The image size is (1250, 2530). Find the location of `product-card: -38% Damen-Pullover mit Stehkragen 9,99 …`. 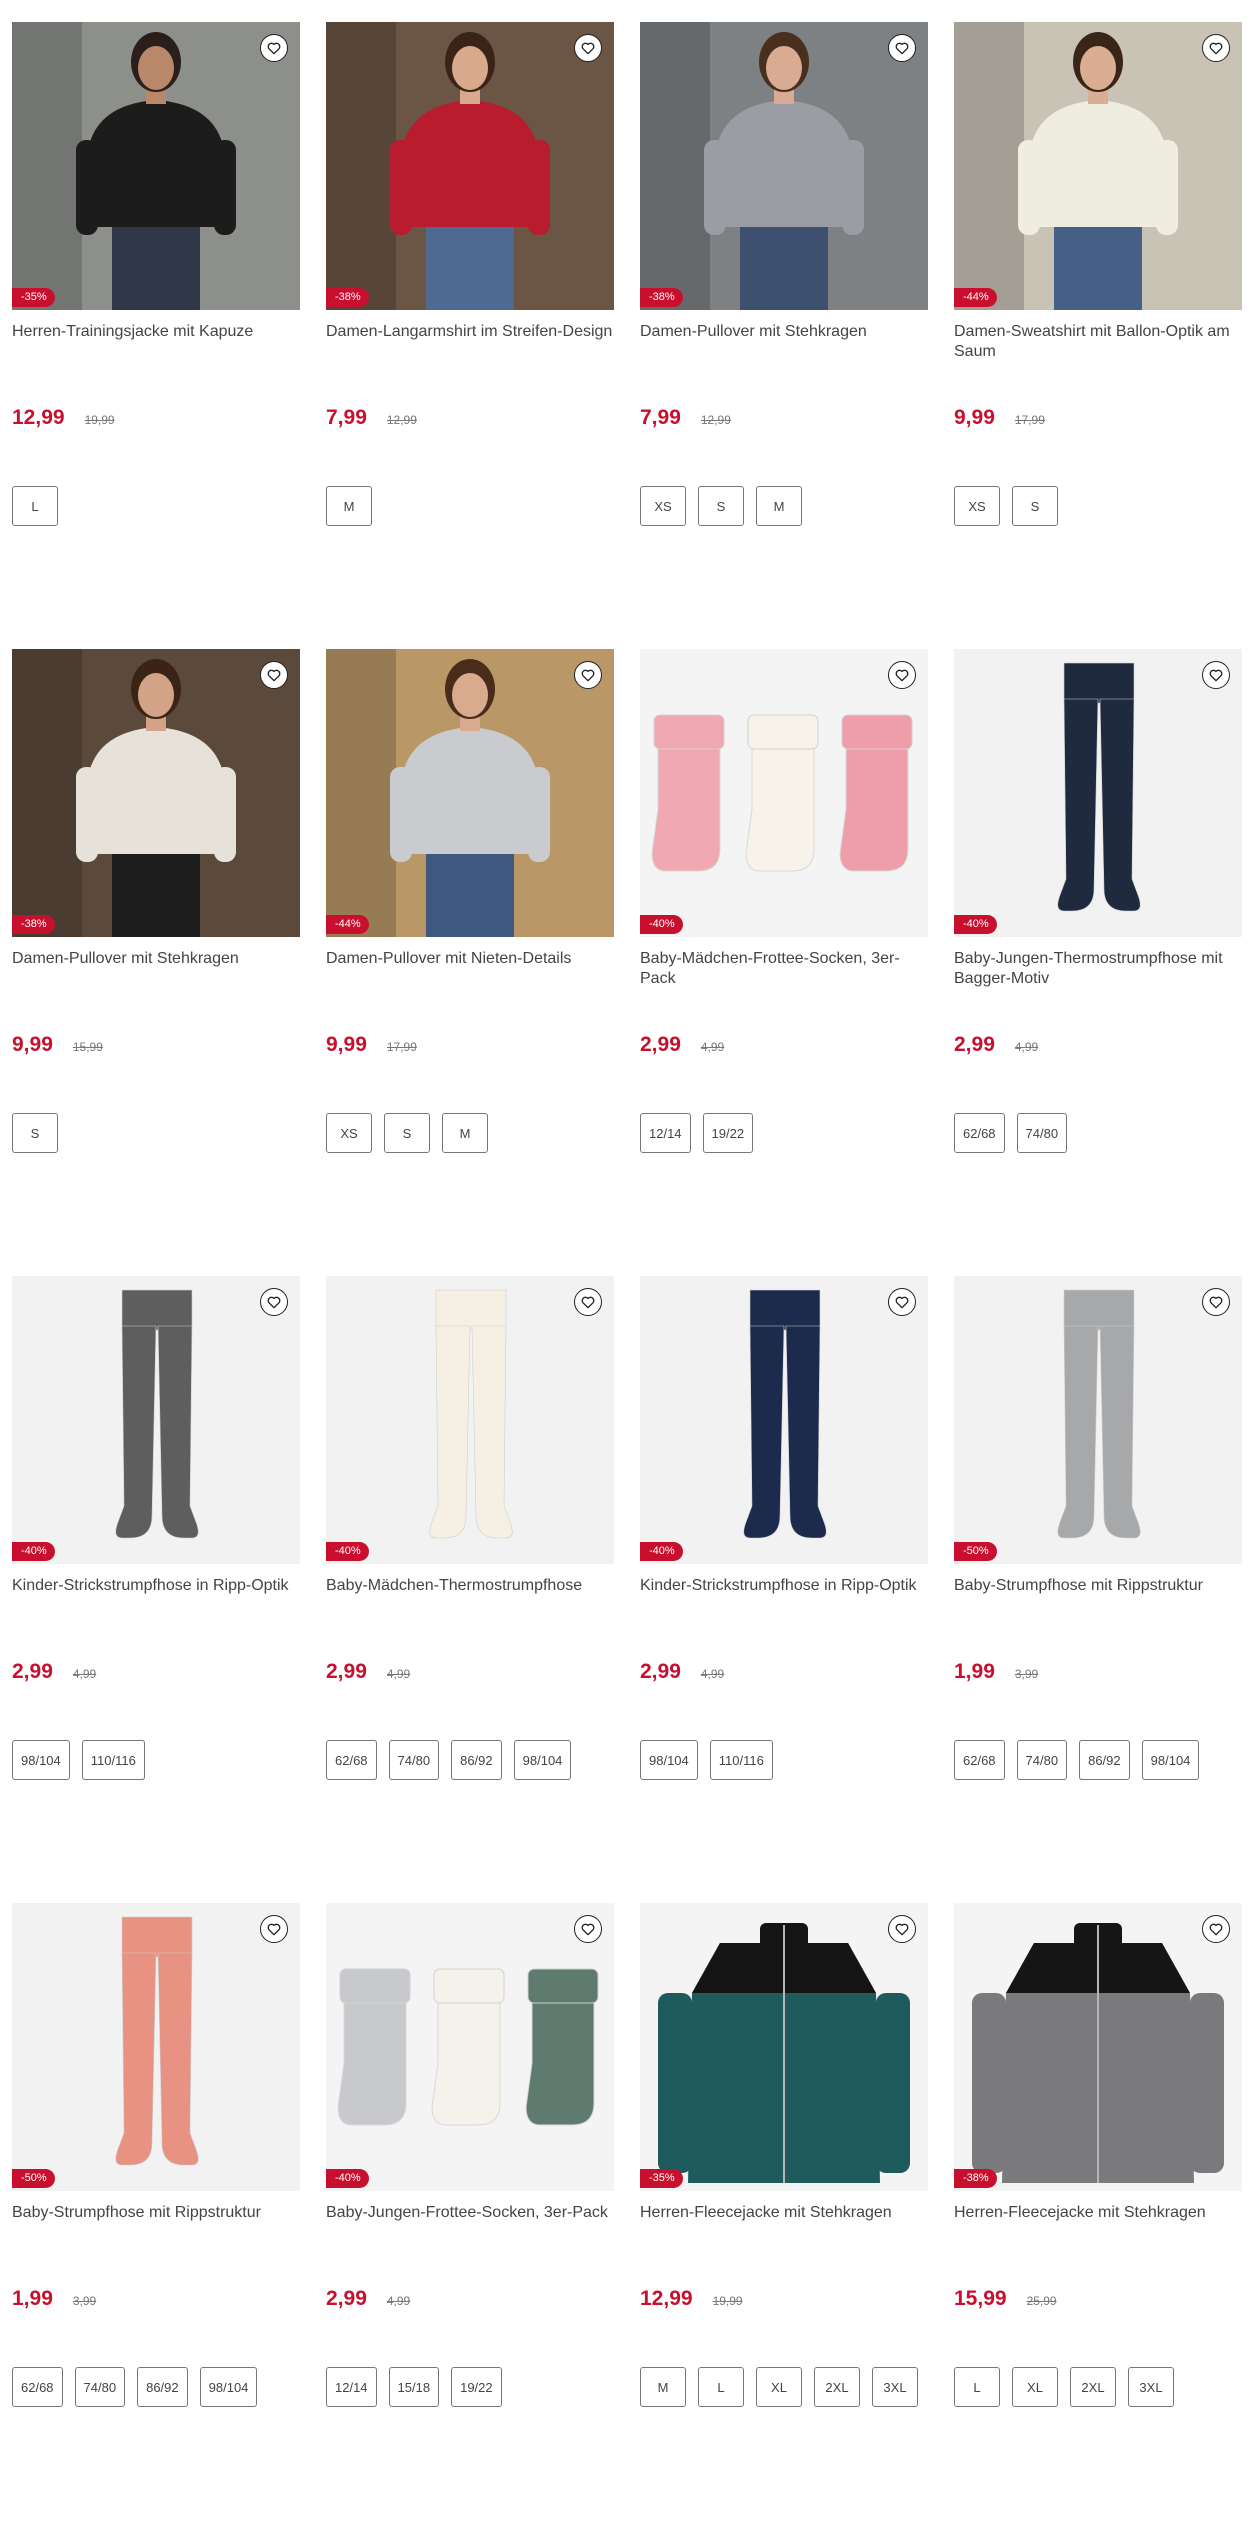

product-card: -38% Damen-Pullover mit Stehkragen 9,99 … is located at coordinates (156, 962).